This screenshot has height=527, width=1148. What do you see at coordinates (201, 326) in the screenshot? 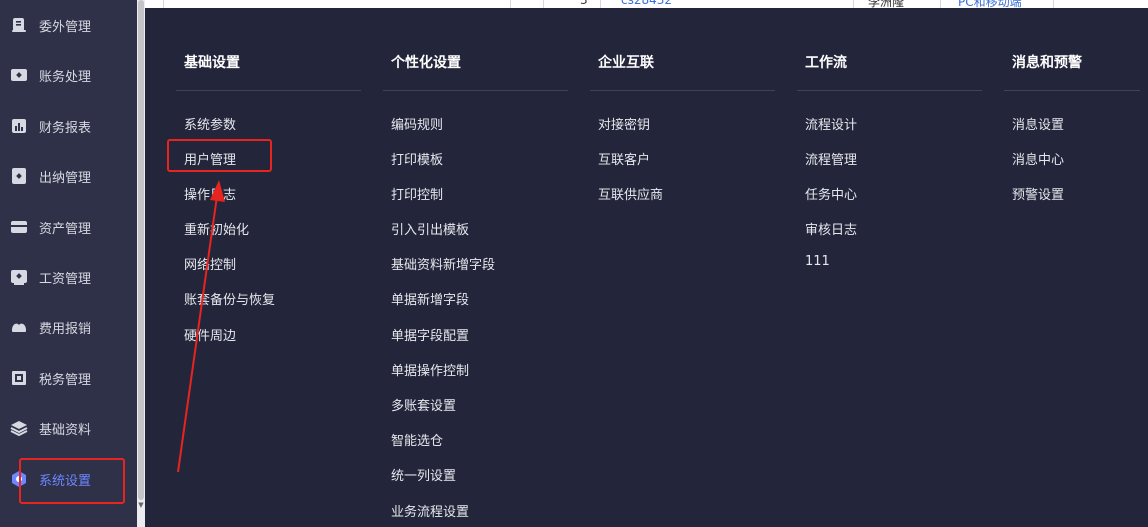
I see `annotation-arrow-icon` at bounding box center [201, 326].